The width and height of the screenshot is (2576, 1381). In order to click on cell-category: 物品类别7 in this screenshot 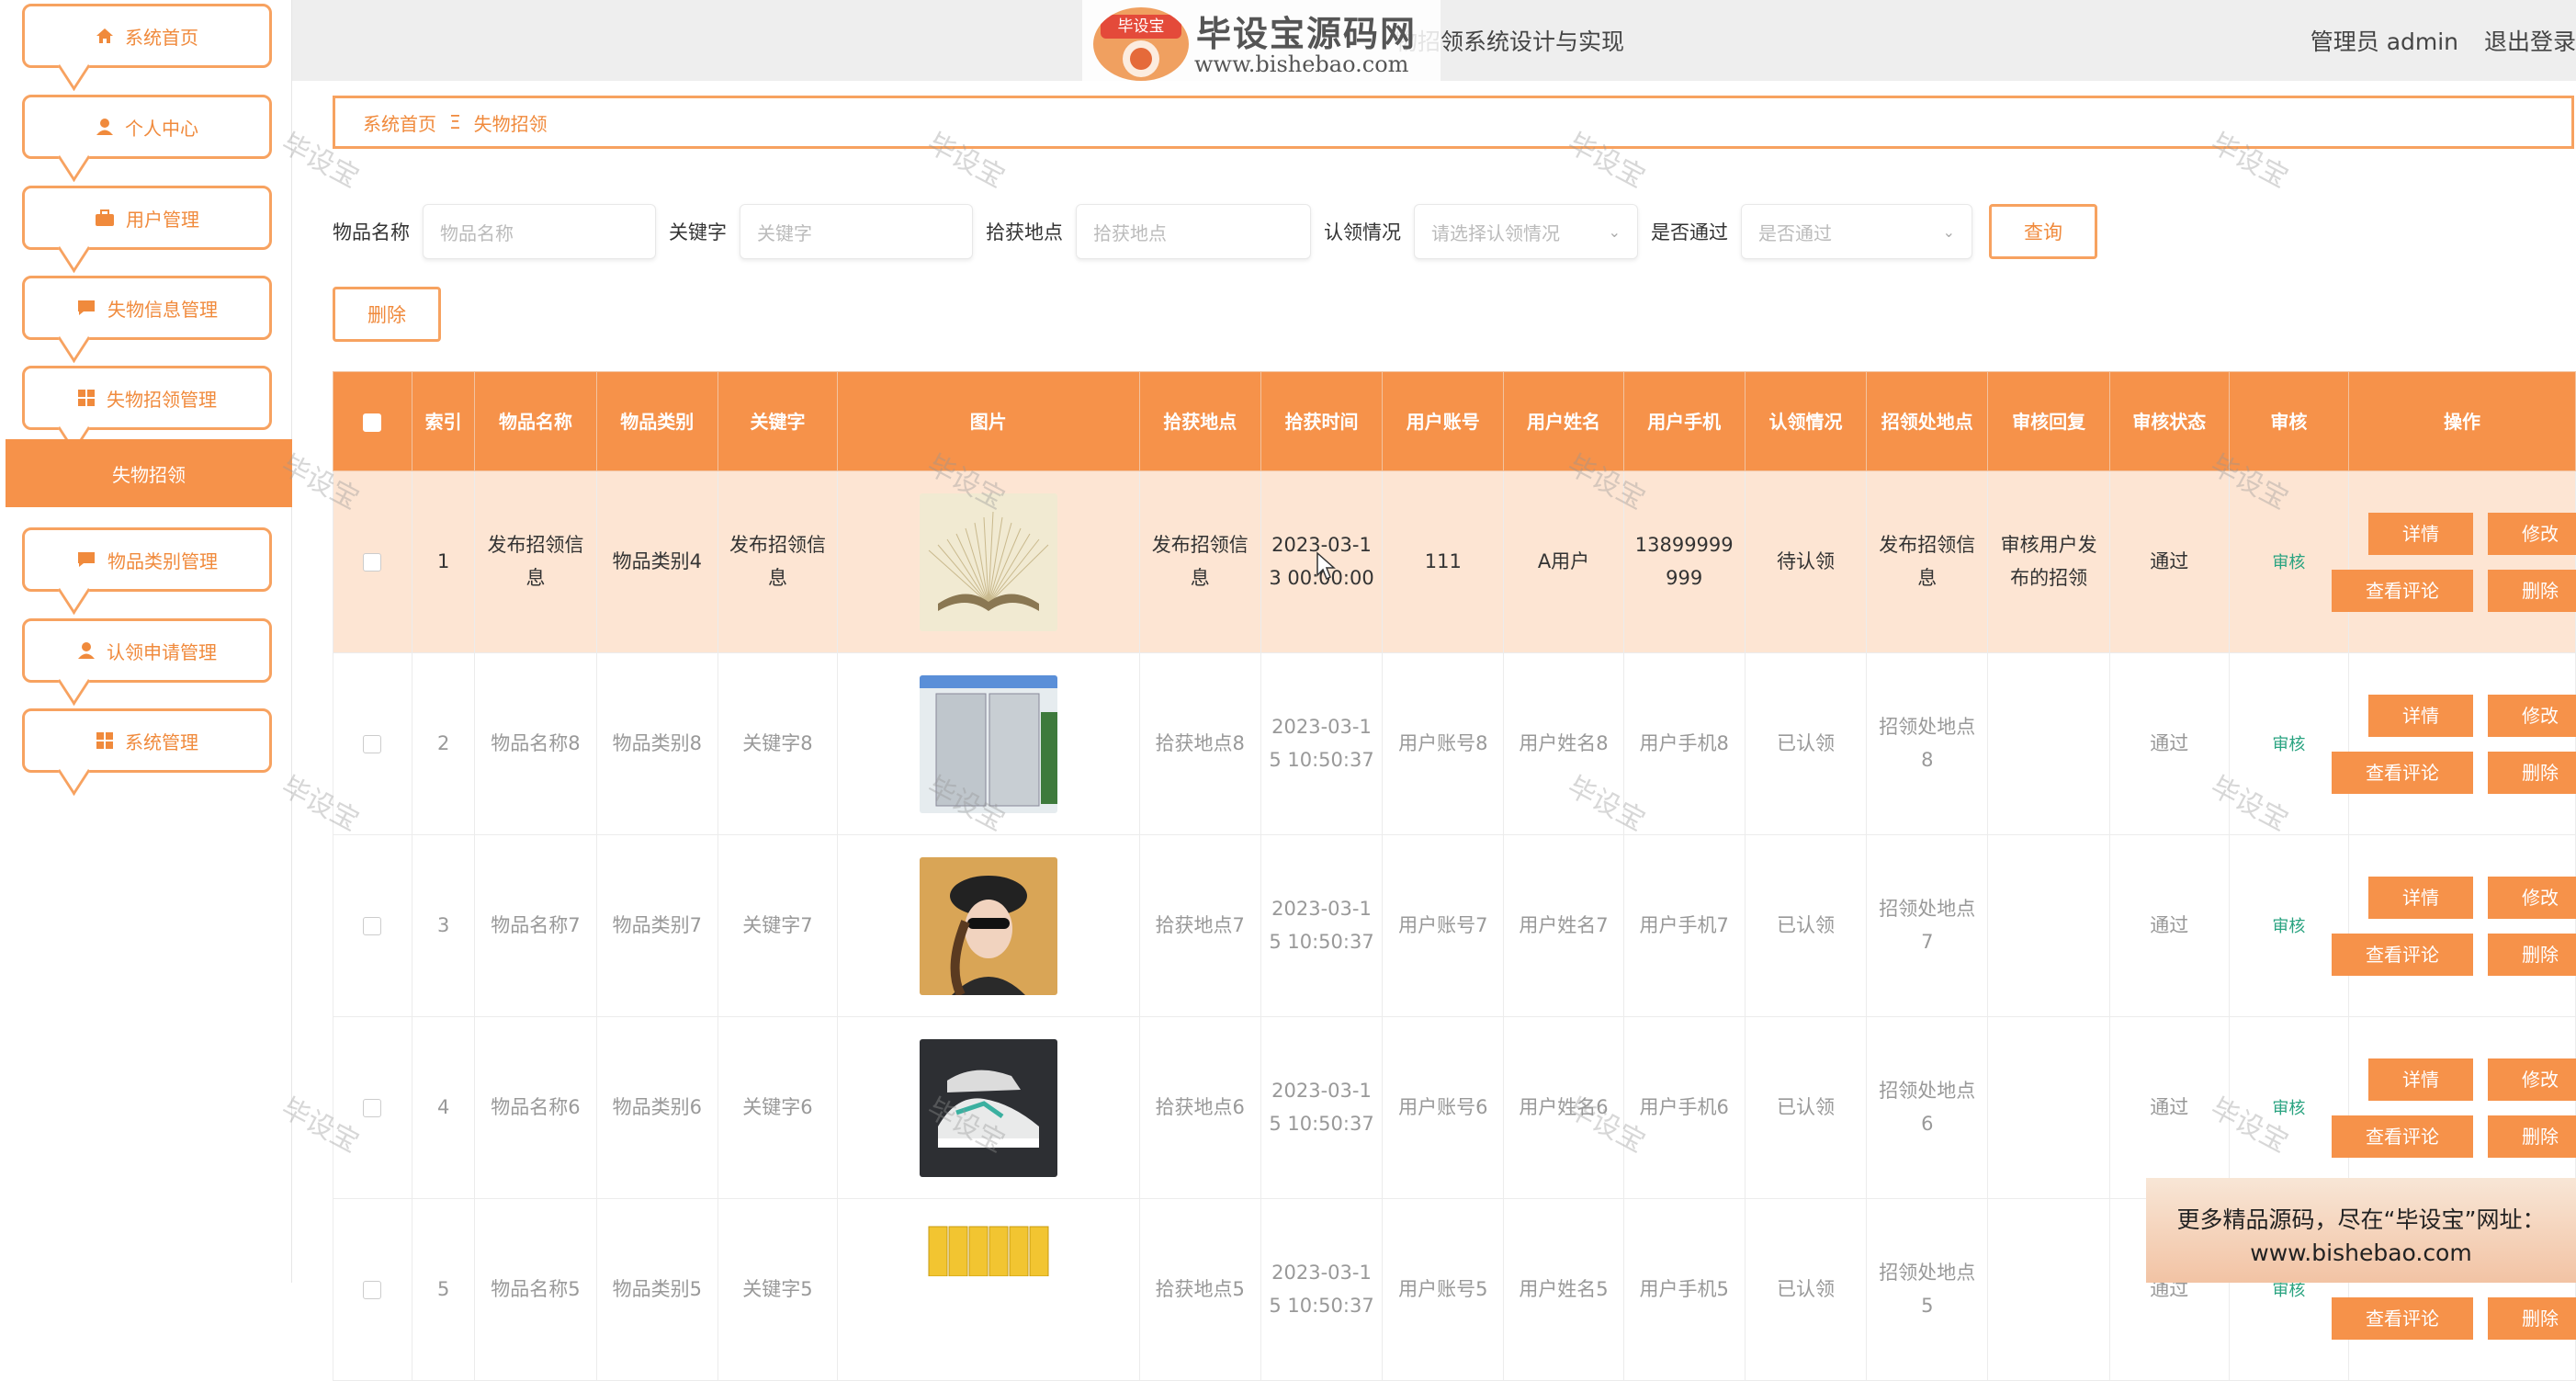, I will do `click(656, 925)`.